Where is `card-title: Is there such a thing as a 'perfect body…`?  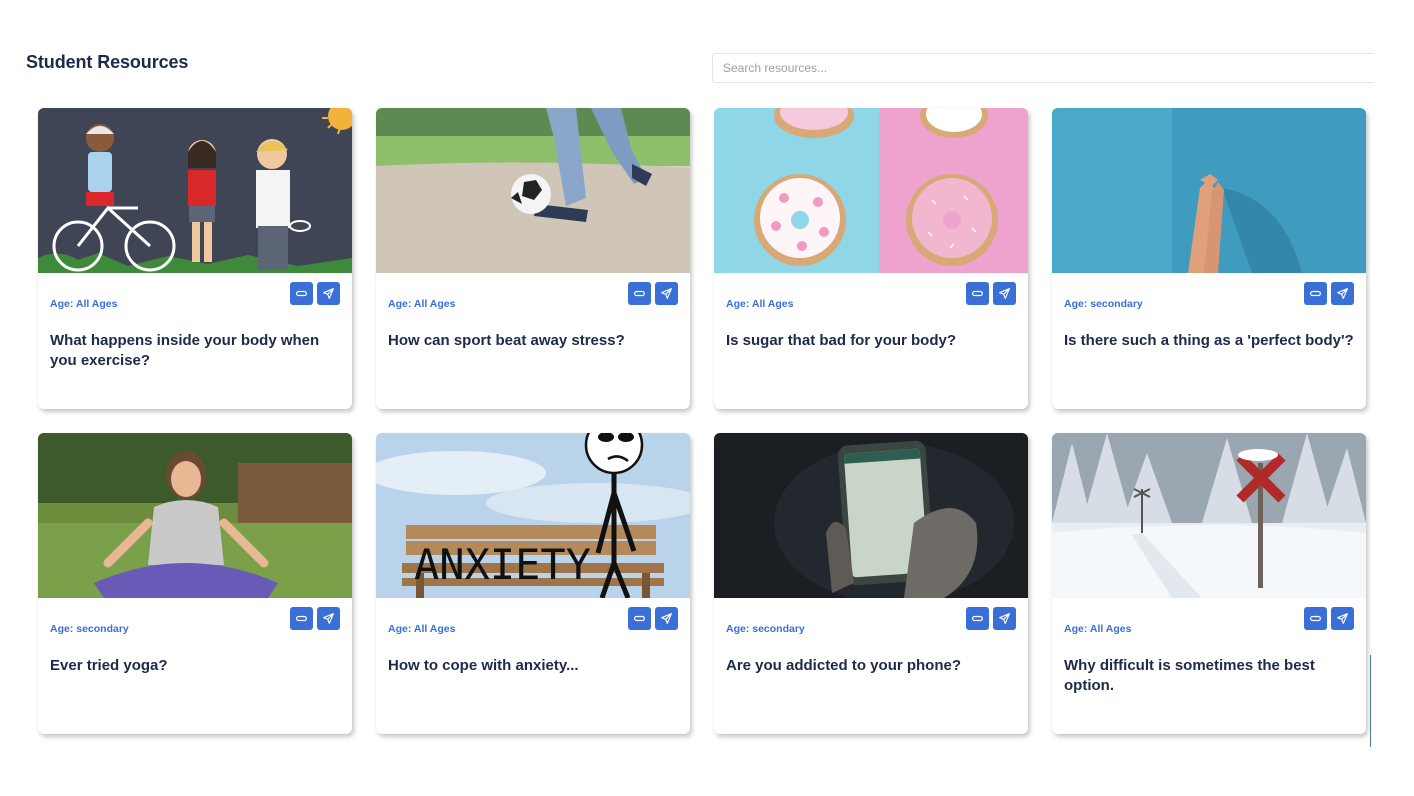
card-title: Is there such a thing as a 'perfect body… is located at coordinates (1209, 341).